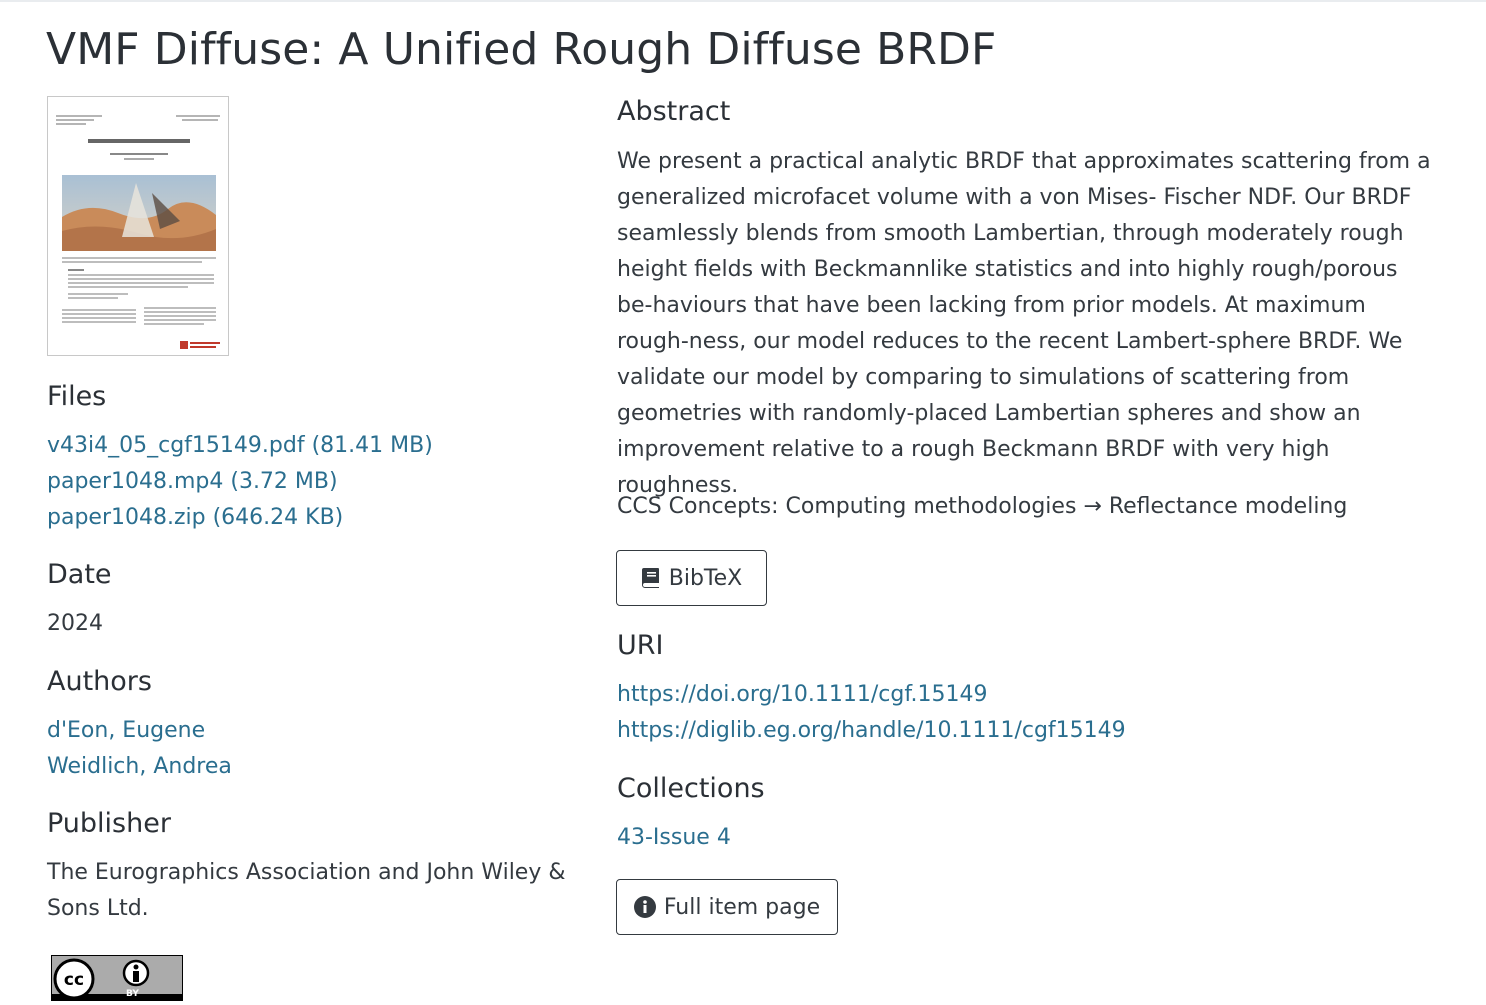  I want to click on uri-link-doi: https://doi.org/10.1111/cgf.15149, so click(802, 695).